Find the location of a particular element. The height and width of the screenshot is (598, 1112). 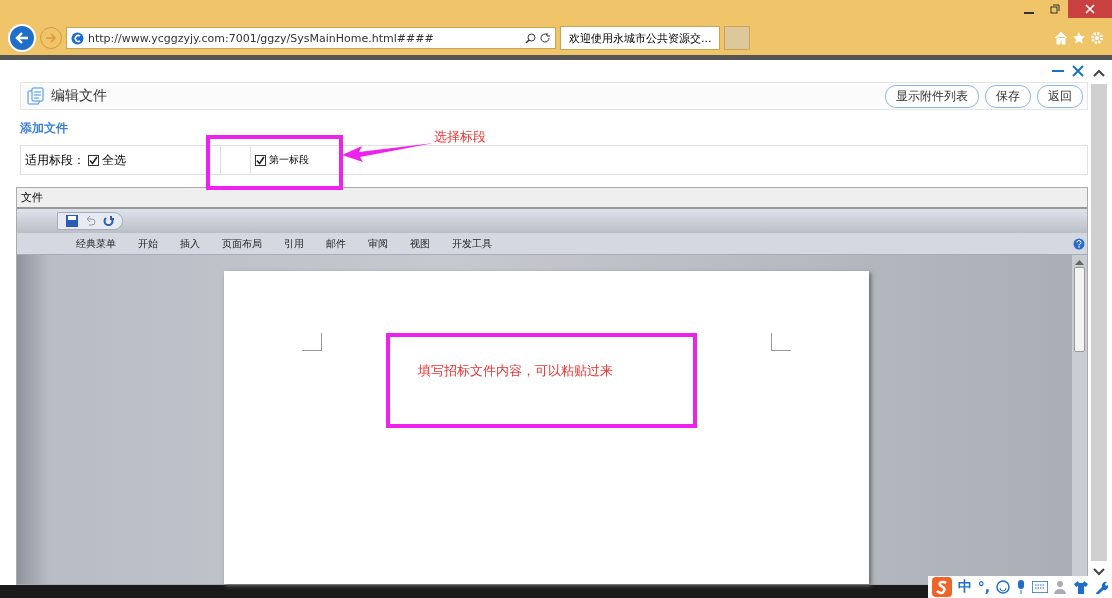

ribbon-tab: 邮件 is located at coordinates (336, 243).